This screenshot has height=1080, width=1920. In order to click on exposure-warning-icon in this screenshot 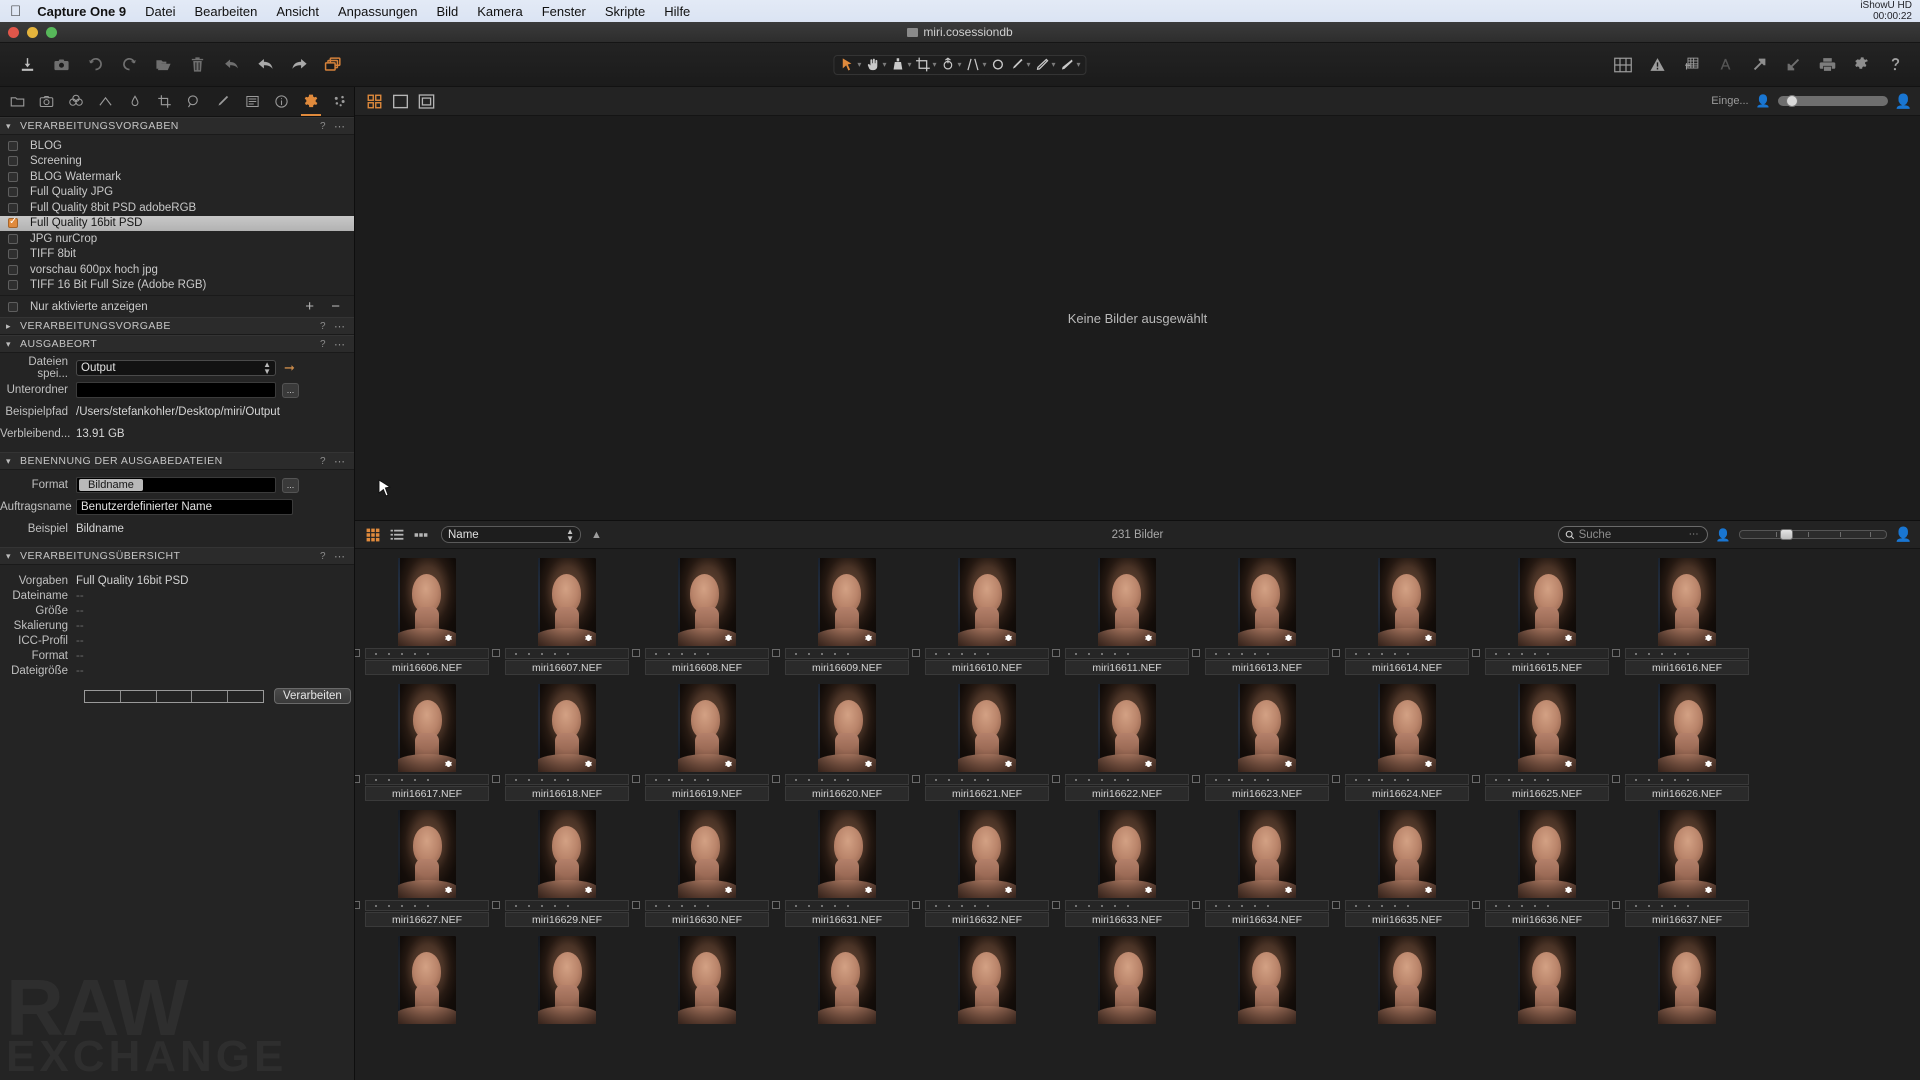, I will do `click(1657, 65)`.